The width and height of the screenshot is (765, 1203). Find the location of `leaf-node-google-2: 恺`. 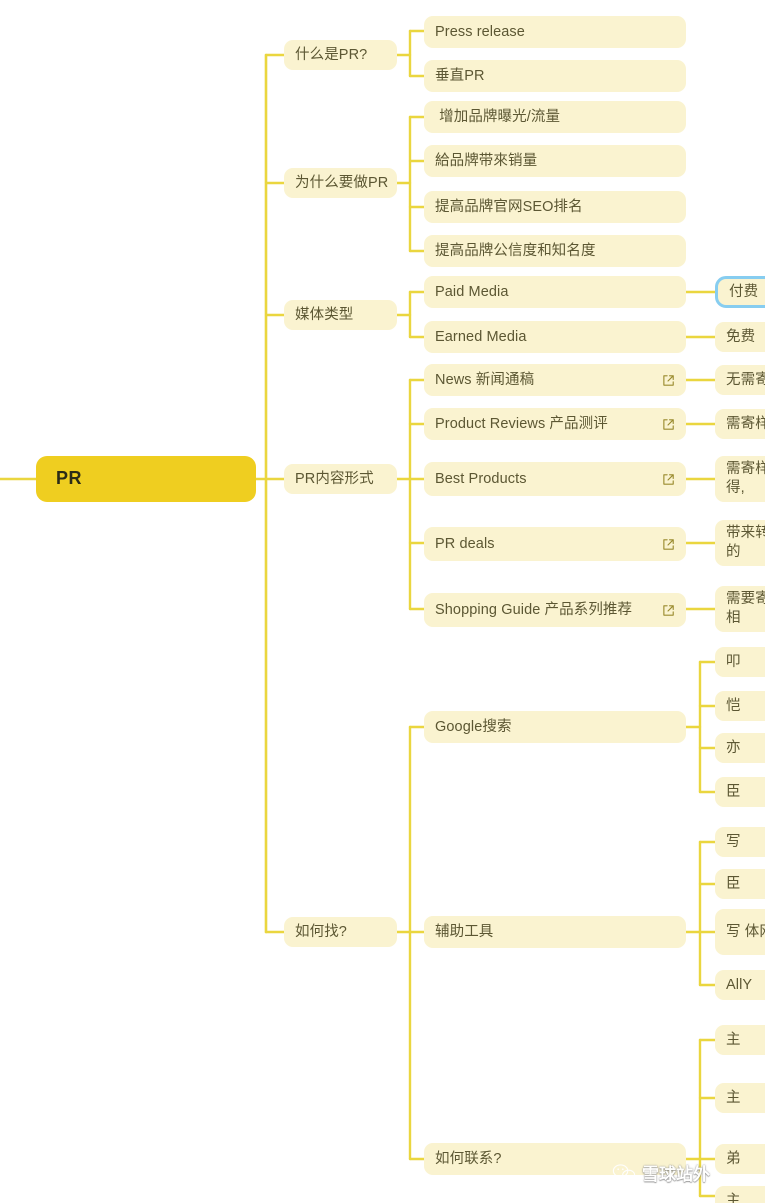

leaf-node-google-2: 恺 is located at coordinates (740, 706).